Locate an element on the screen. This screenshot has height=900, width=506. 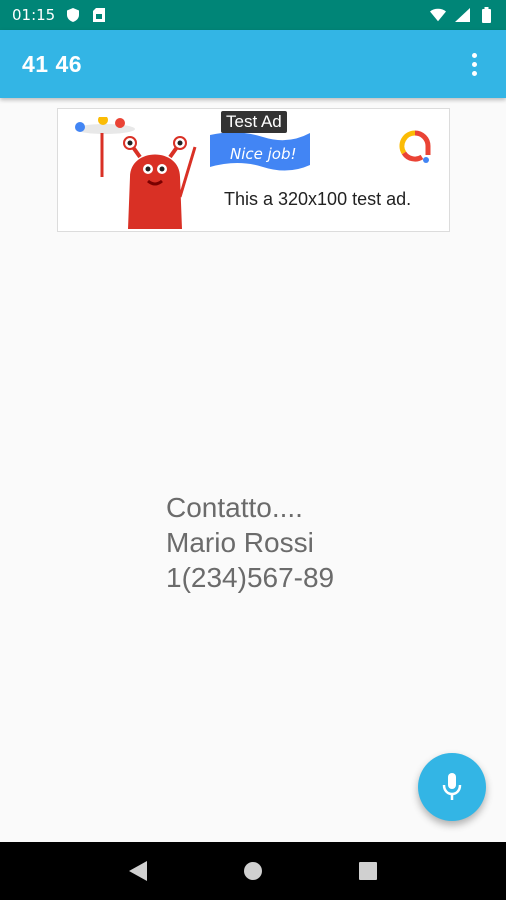
test-ad-label: Test Ad is located at coordinates (254, 122).